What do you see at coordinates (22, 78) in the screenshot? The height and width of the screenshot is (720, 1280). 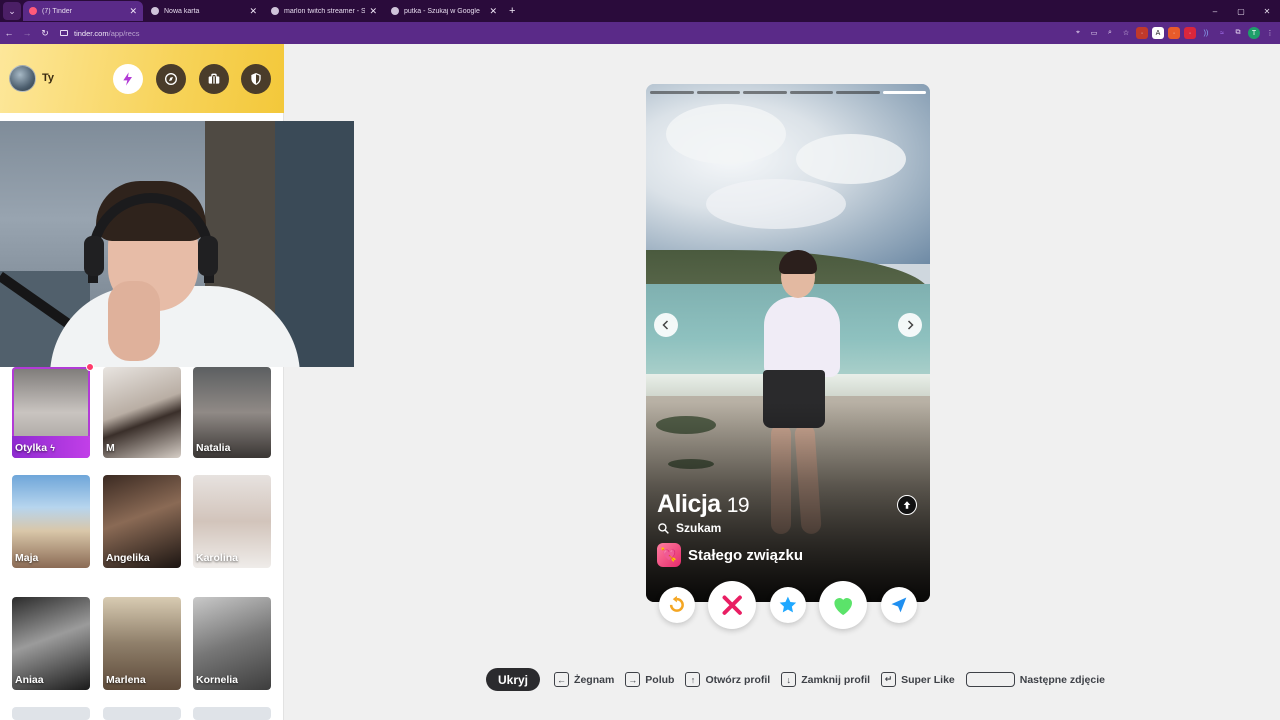 I see `avatar` at bounding box center [22, 78].